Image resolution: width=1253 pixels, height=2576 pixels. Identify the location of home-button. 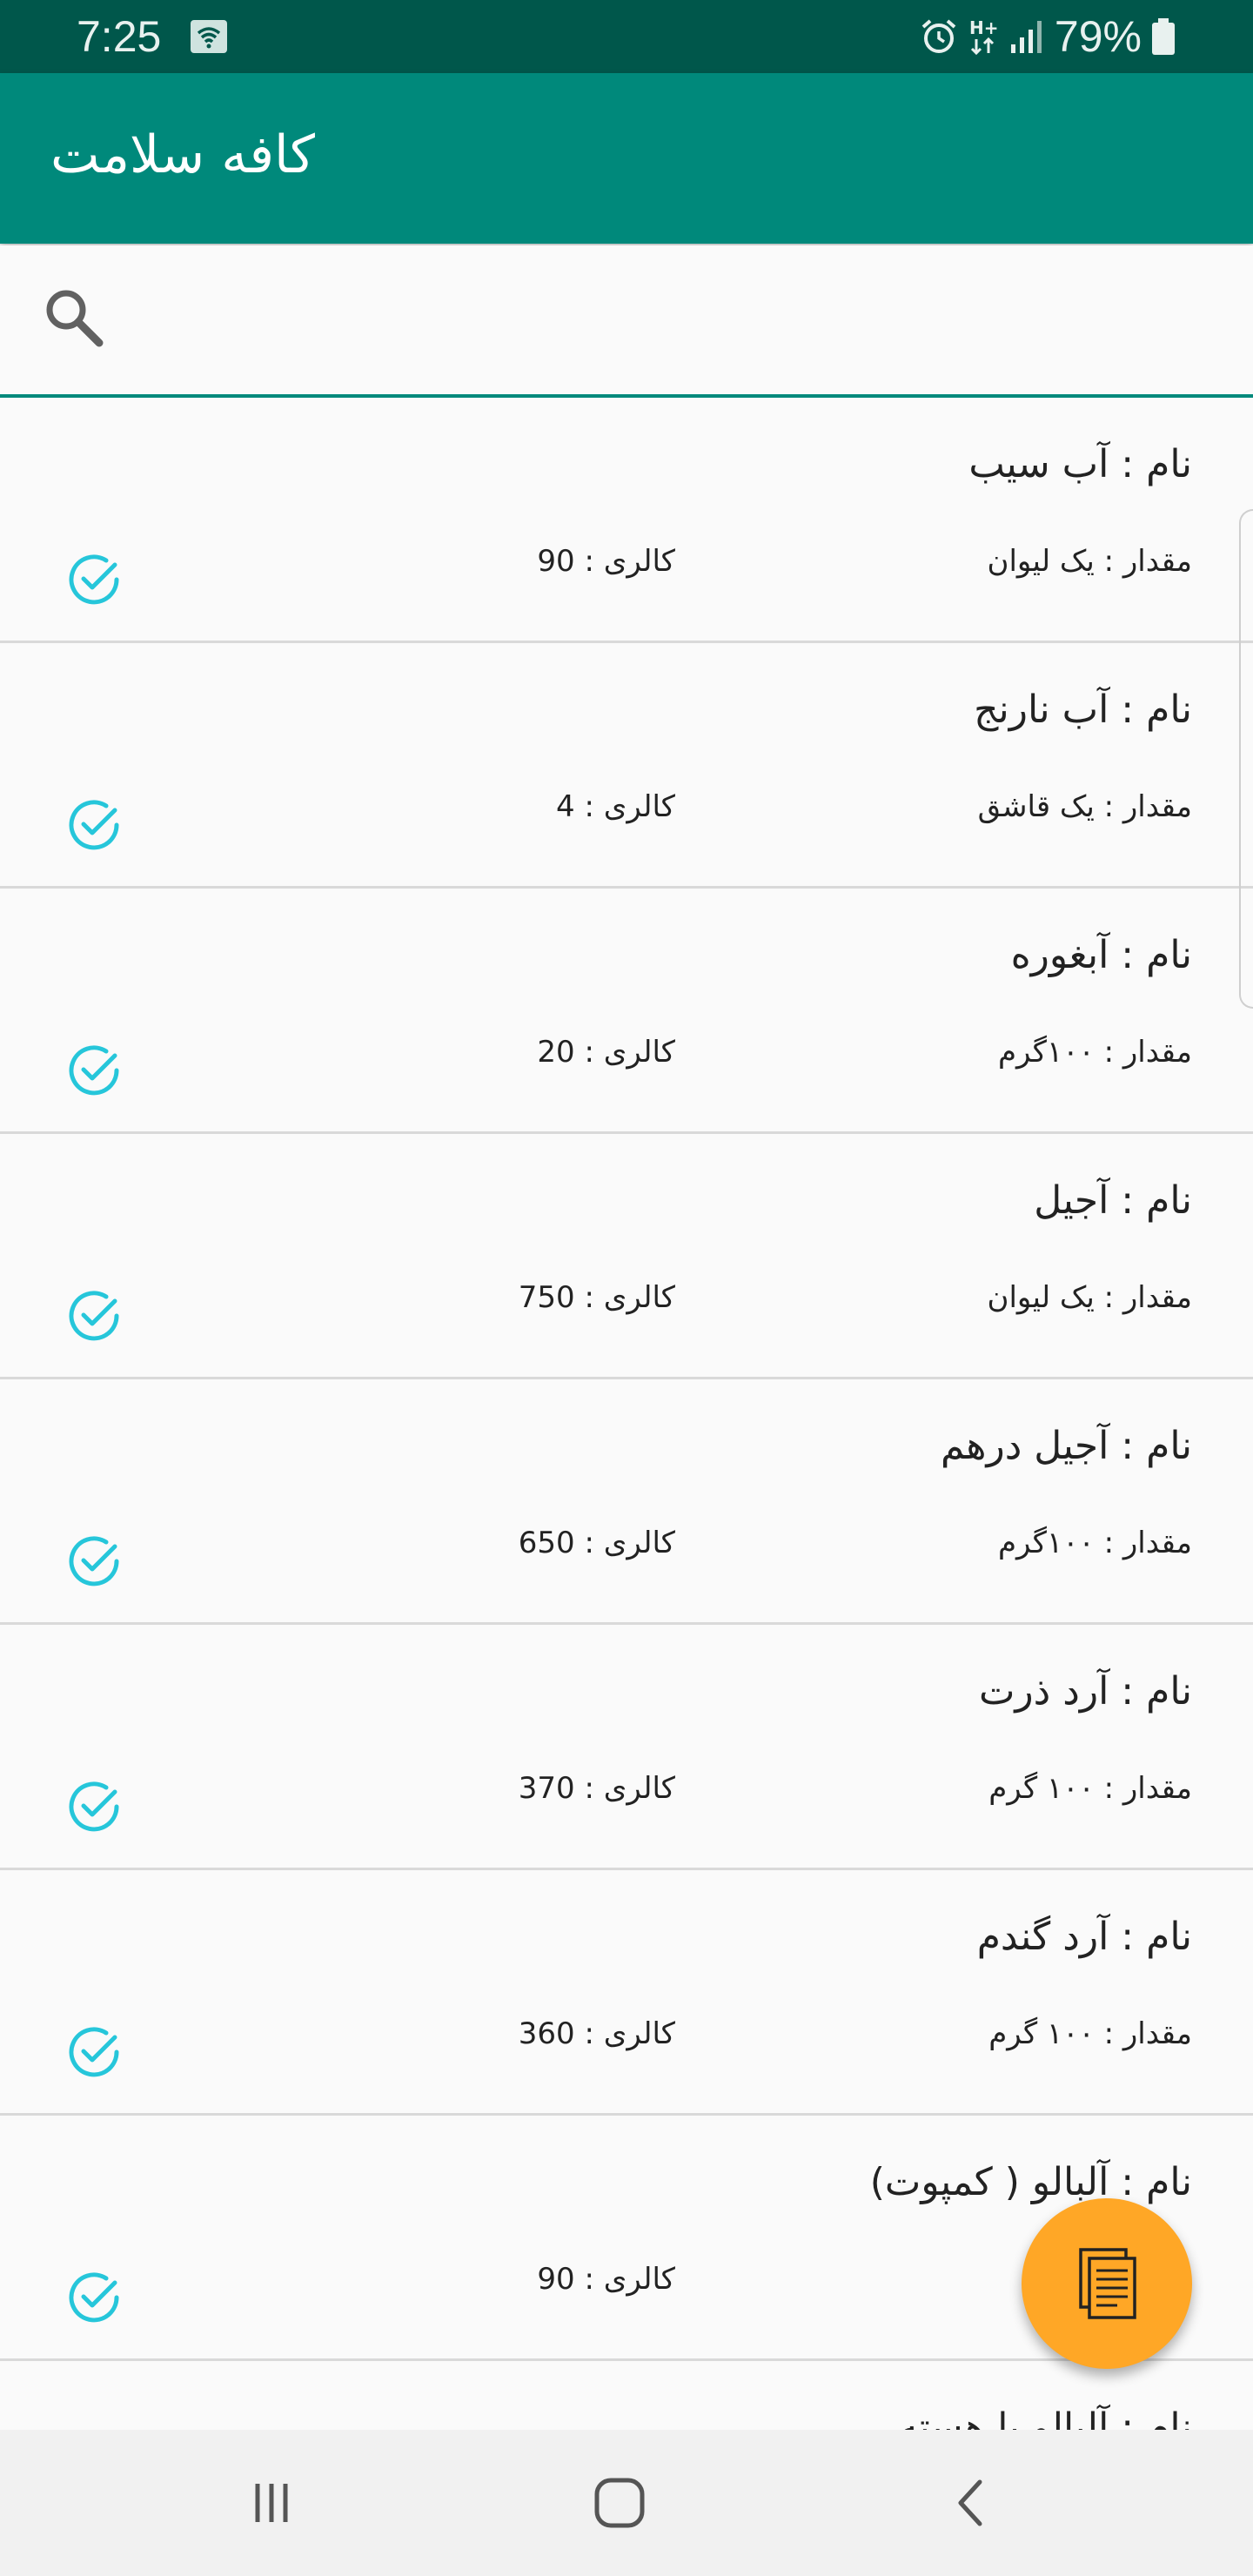
(619, 2502).